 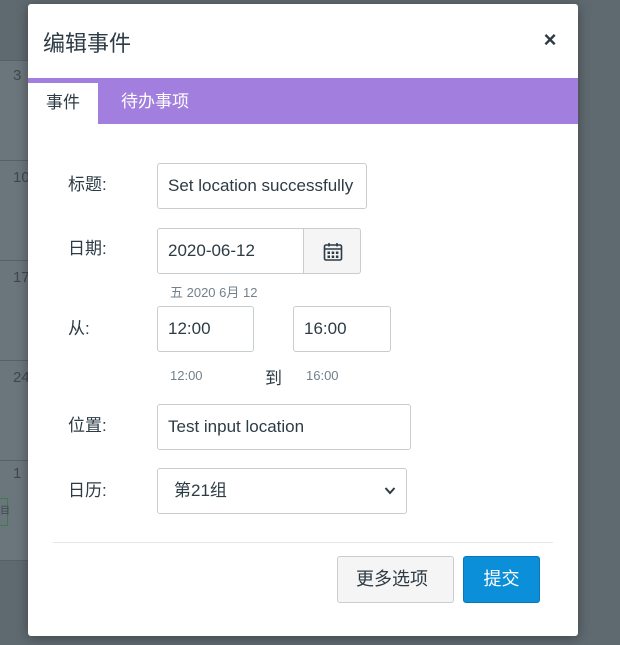 What do you see at coordinates (15, 210) in the screenshot?
I see `calendar-cell: 10` at bounding box center [15, 210].